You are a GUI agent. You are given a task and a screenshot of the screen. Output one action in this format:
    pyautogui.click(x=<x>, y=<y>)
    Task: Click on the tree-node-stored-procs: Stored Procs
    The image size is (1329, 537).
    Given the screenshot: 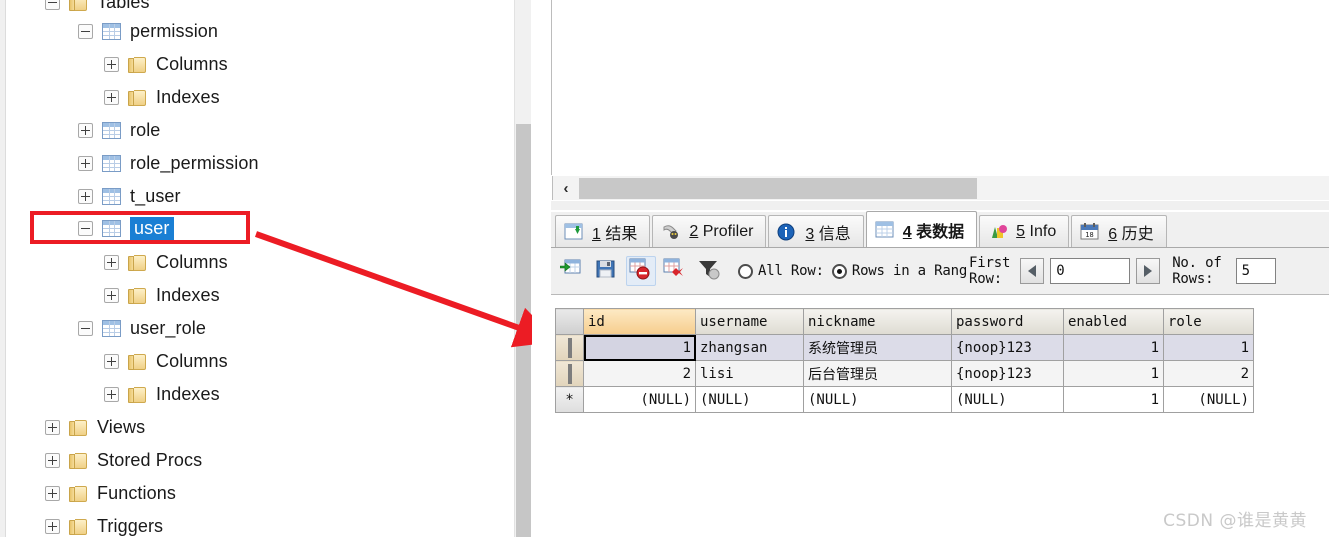 What is the action you would take?
    pyautogui.click(x=123, y=460)
    